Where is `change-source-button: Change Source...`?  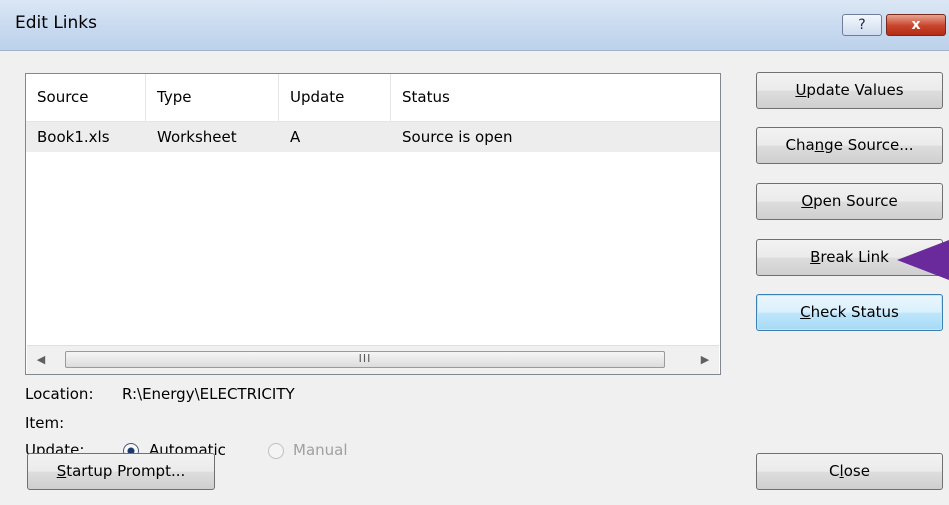 change-source-button: Change Source... is located at coordinates (849, 145).